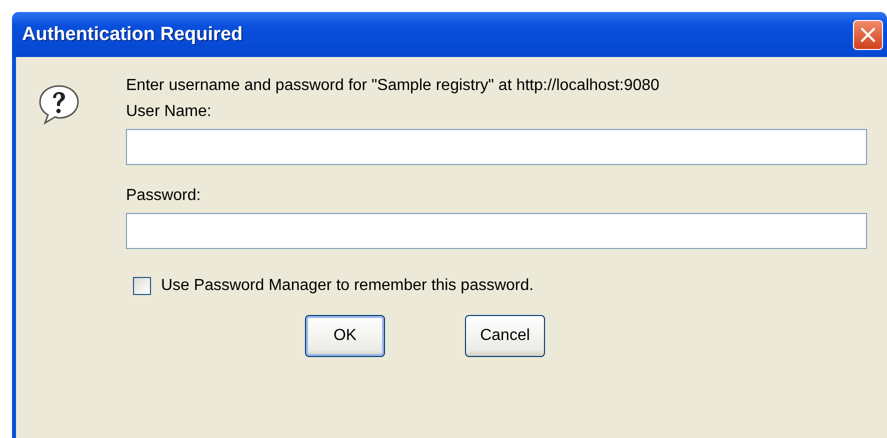 This screenshot has width=887, height=438. Describe the element at coordinates (345, 336) in the screenshot. I see `ok-button: OK` at that location.